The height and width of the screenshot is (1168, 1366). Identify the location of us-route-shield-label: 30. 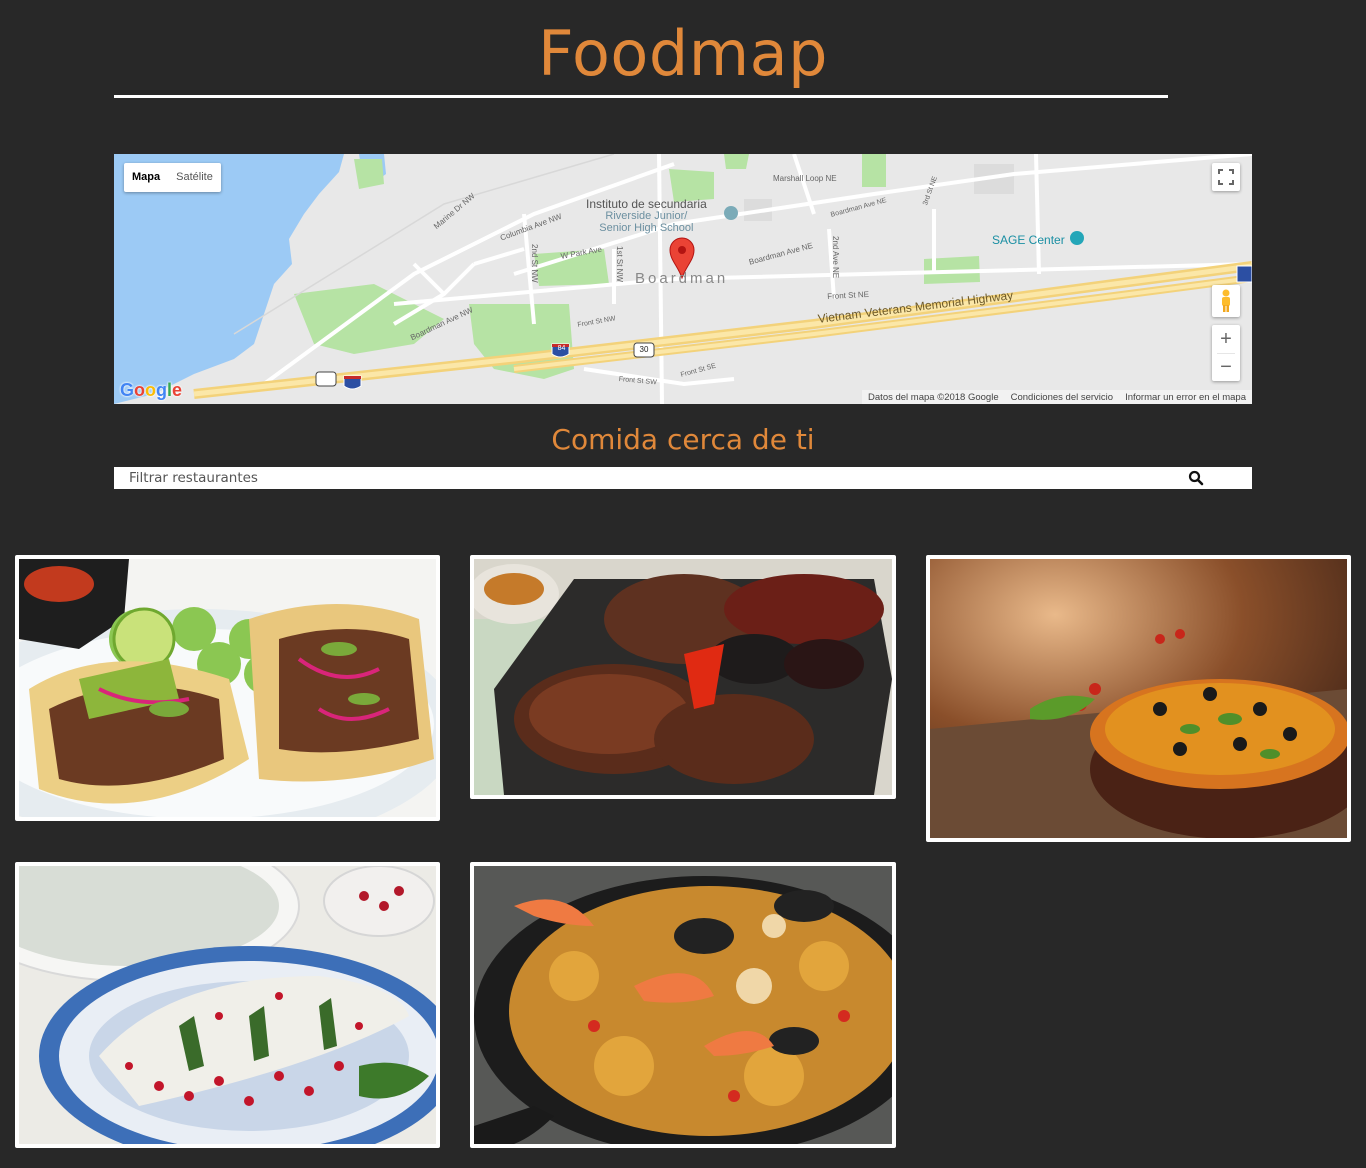
(644, 349).